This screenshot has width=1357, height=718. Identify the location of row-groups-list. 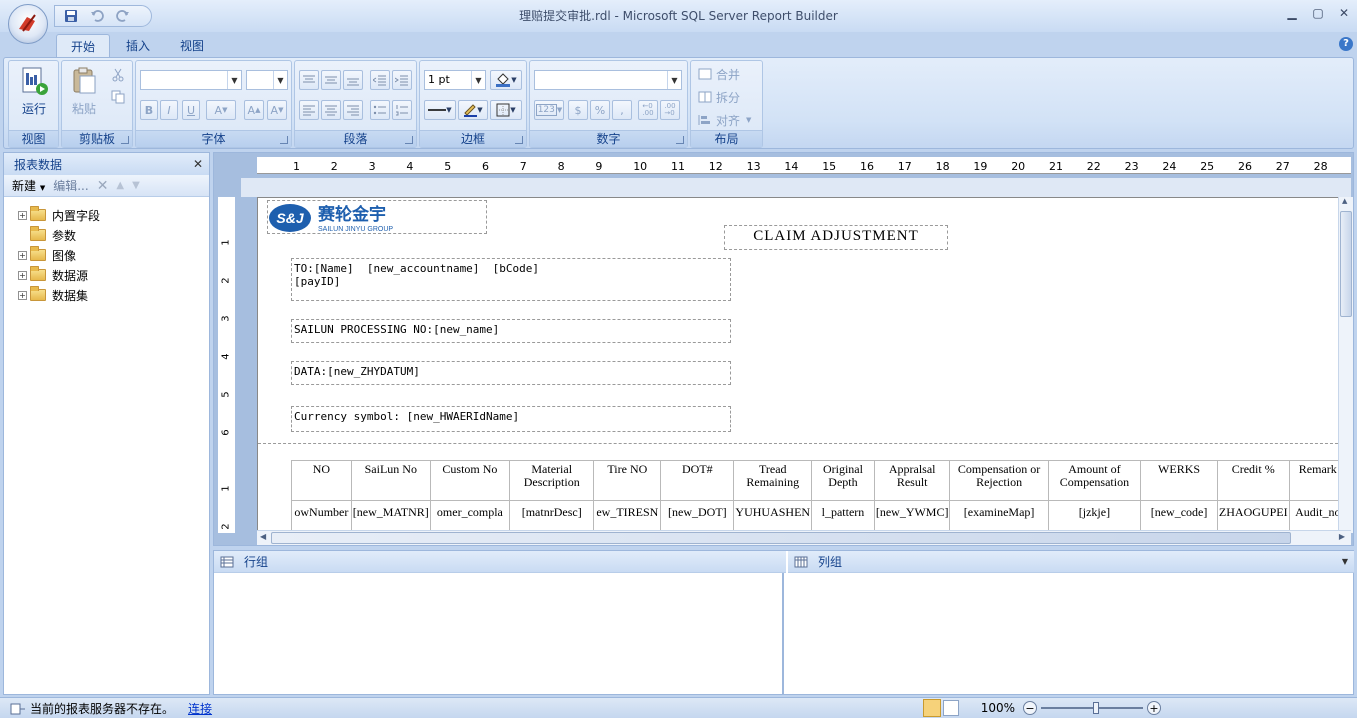
(499, 633).